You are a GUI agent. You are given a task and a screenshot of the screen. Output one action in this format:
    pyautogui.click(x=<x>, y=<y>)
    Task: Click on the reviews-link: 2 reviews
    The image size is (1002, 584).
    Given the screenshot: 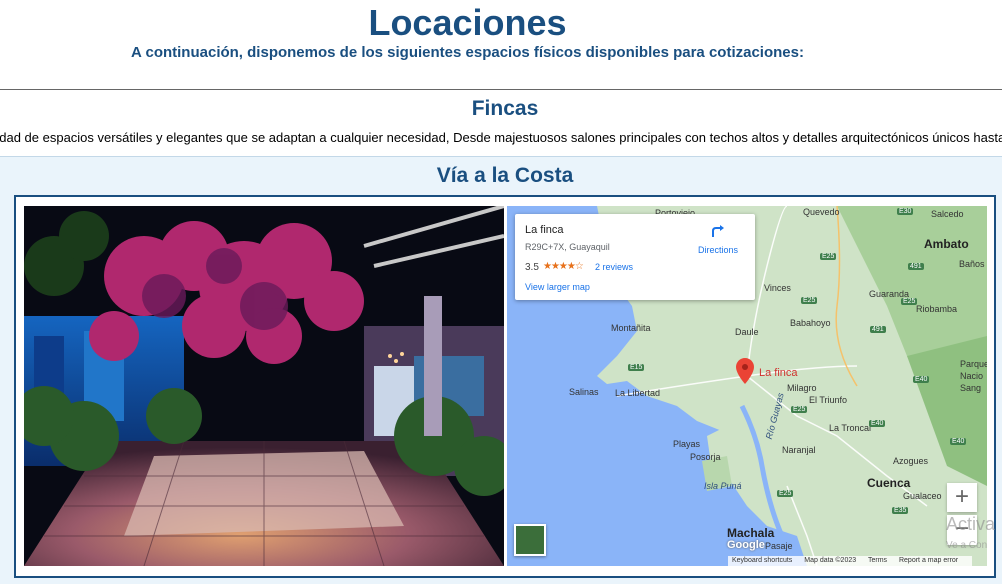 What is the action you would take?
    pyautogui.click(x=614, y=267)
    